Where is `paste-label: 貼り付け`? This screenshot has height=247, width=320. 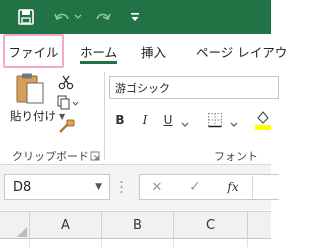 paste-label: 貼り付け is located at coordinates (33, 116).